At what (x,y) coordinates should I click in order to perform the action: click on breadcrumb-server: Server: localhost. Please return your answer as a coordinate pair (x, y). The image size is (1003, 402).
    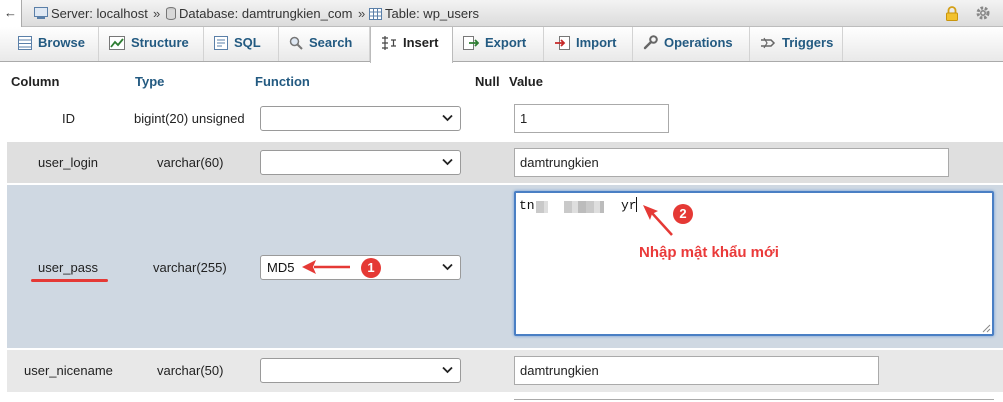
    Looking at the image, I should click on (91, 13).